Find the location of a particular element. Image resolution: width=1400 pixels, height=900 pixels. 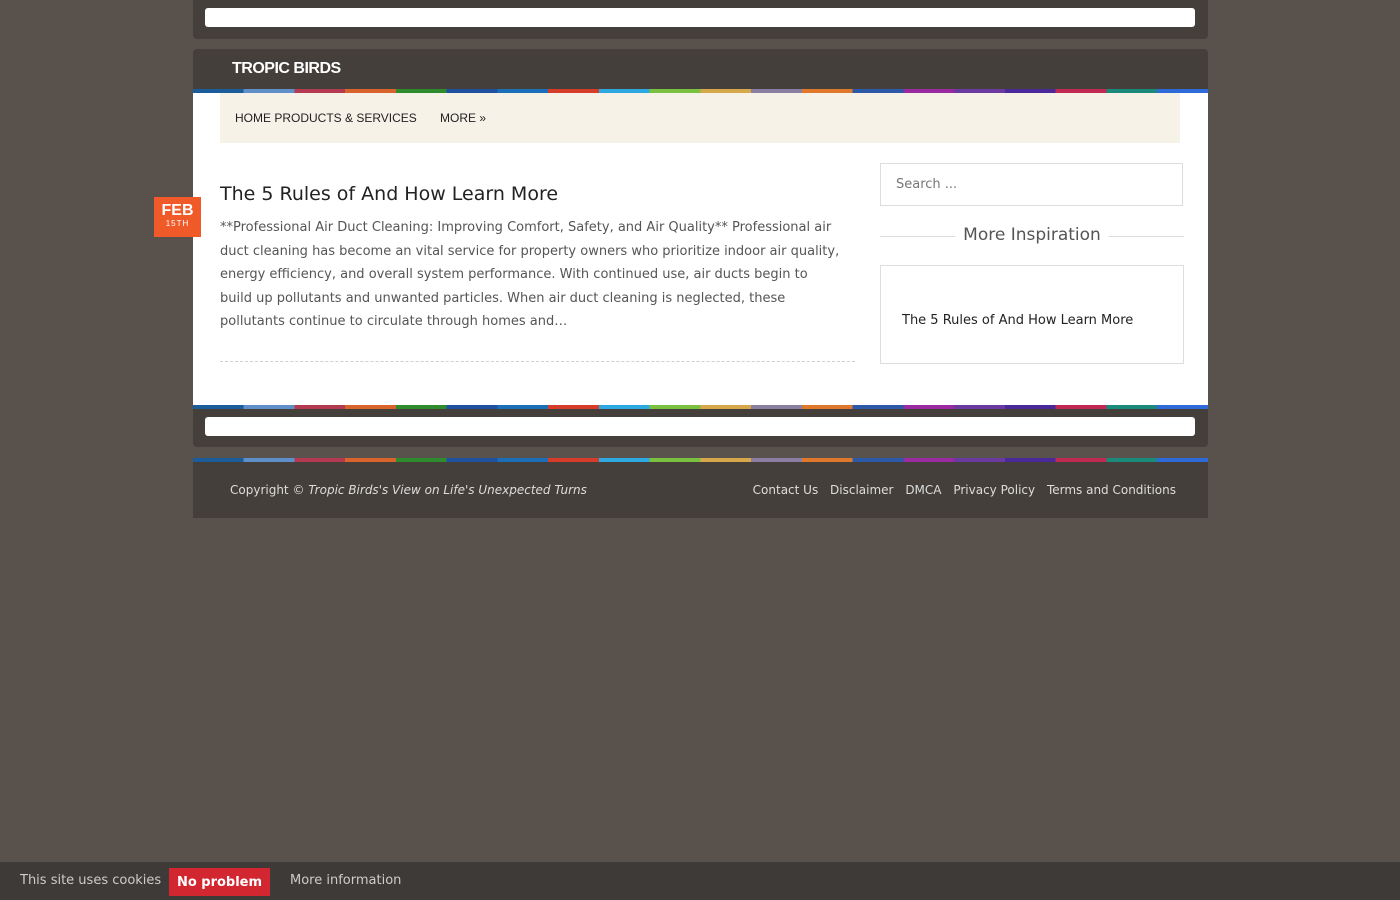

main-nav: HOME PRODUCTS & SERVICES MORE » is located at coordinates (700, 118).